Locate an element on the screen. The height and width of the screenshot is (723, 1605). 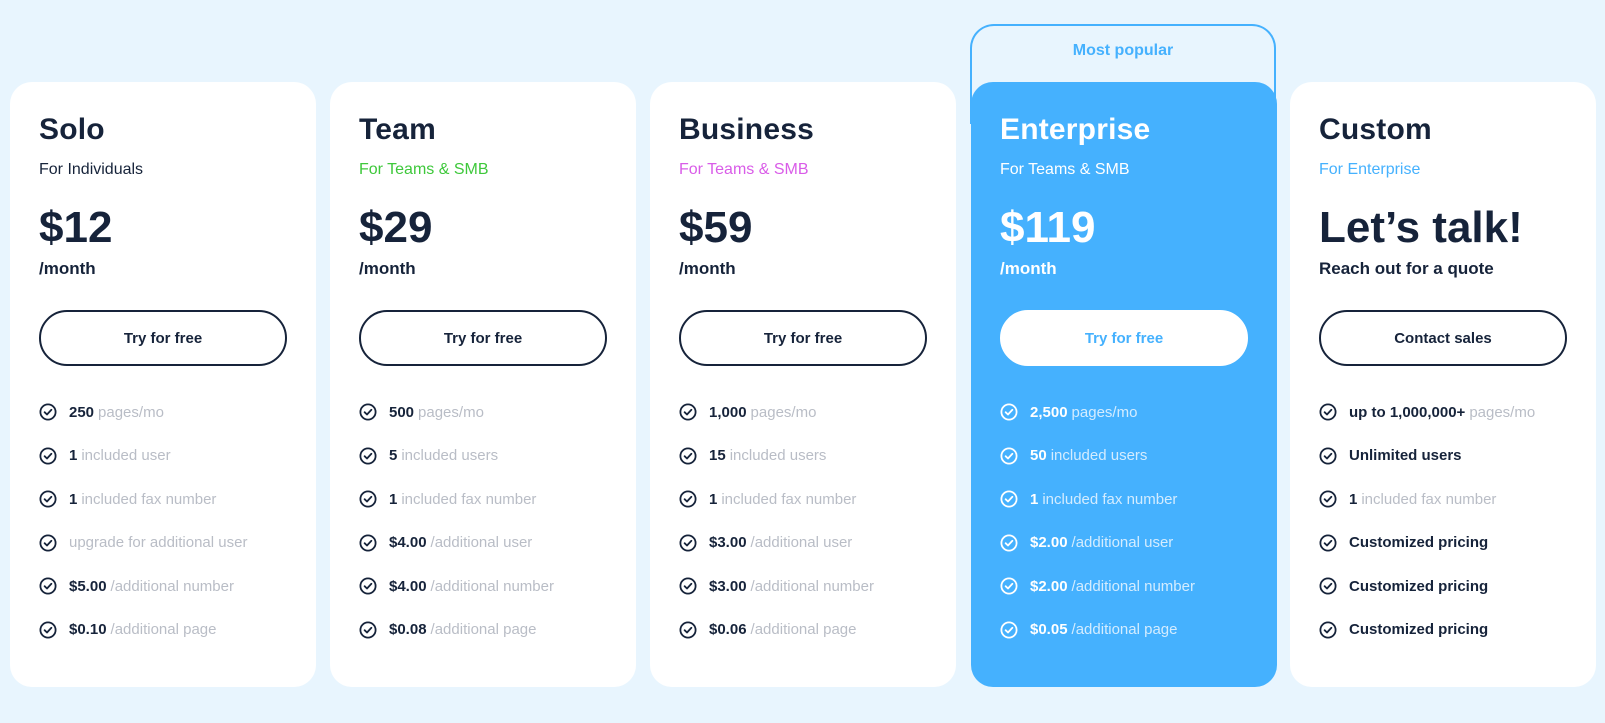
feature-item: $4.00 /additional user is located at coordinates (483, 543).